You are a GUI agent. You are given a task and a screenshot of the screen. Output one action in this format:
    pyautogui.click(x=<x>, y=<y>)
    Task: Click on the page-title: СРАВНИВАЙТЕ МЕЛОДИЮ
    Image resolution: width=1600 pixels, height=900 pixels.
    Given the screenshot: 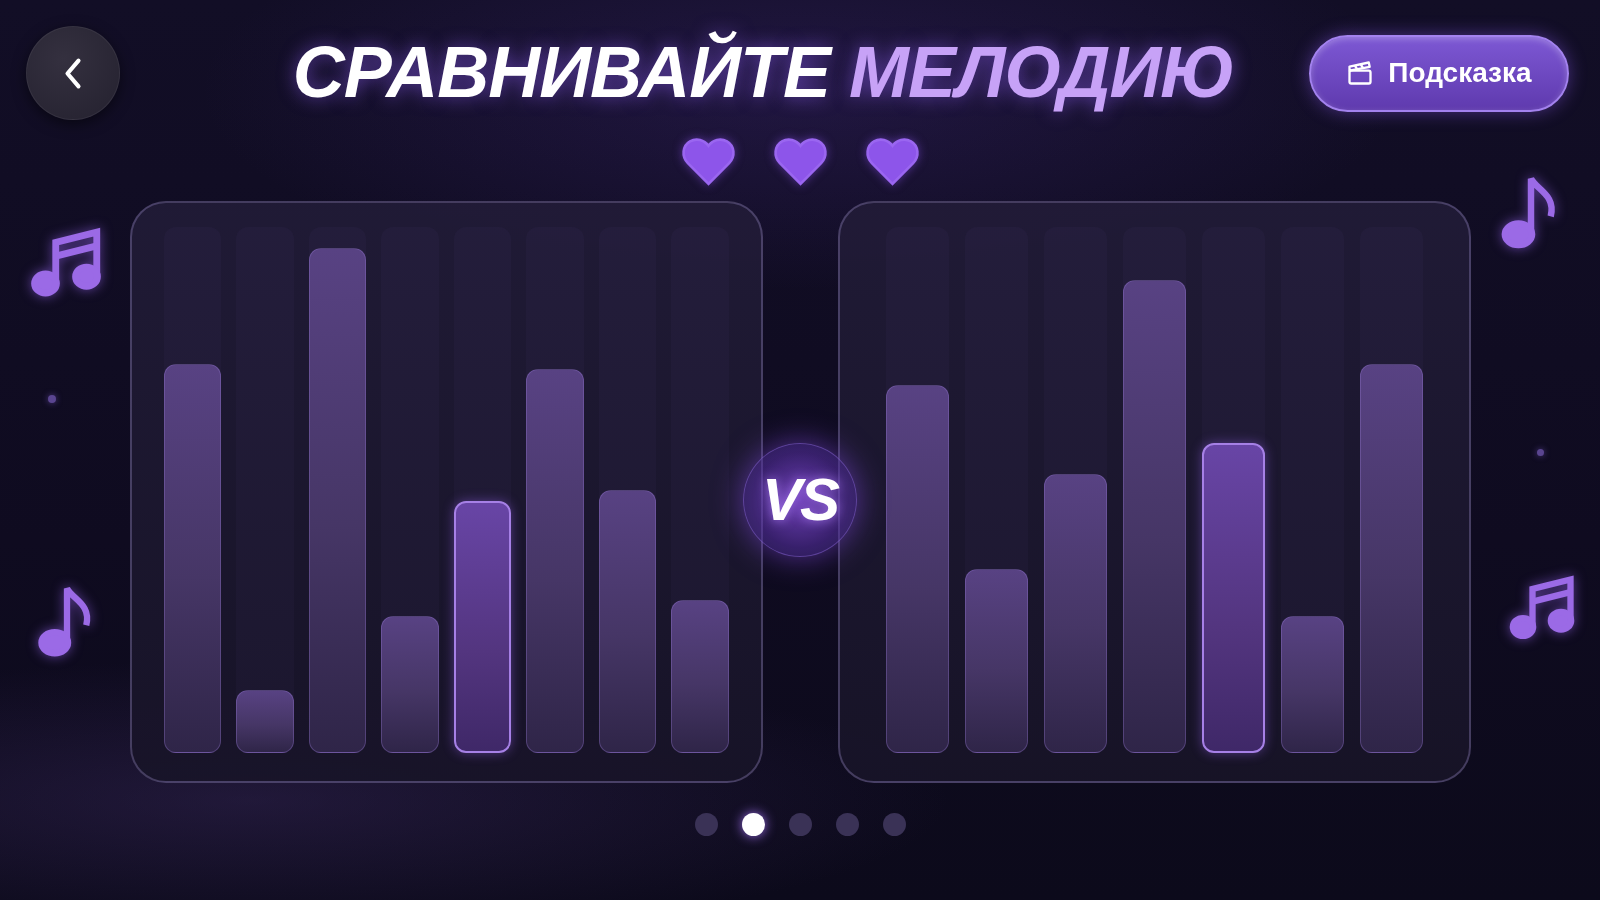 What is the action you would take?
    pyautogui.click(x=763, y=72)
    